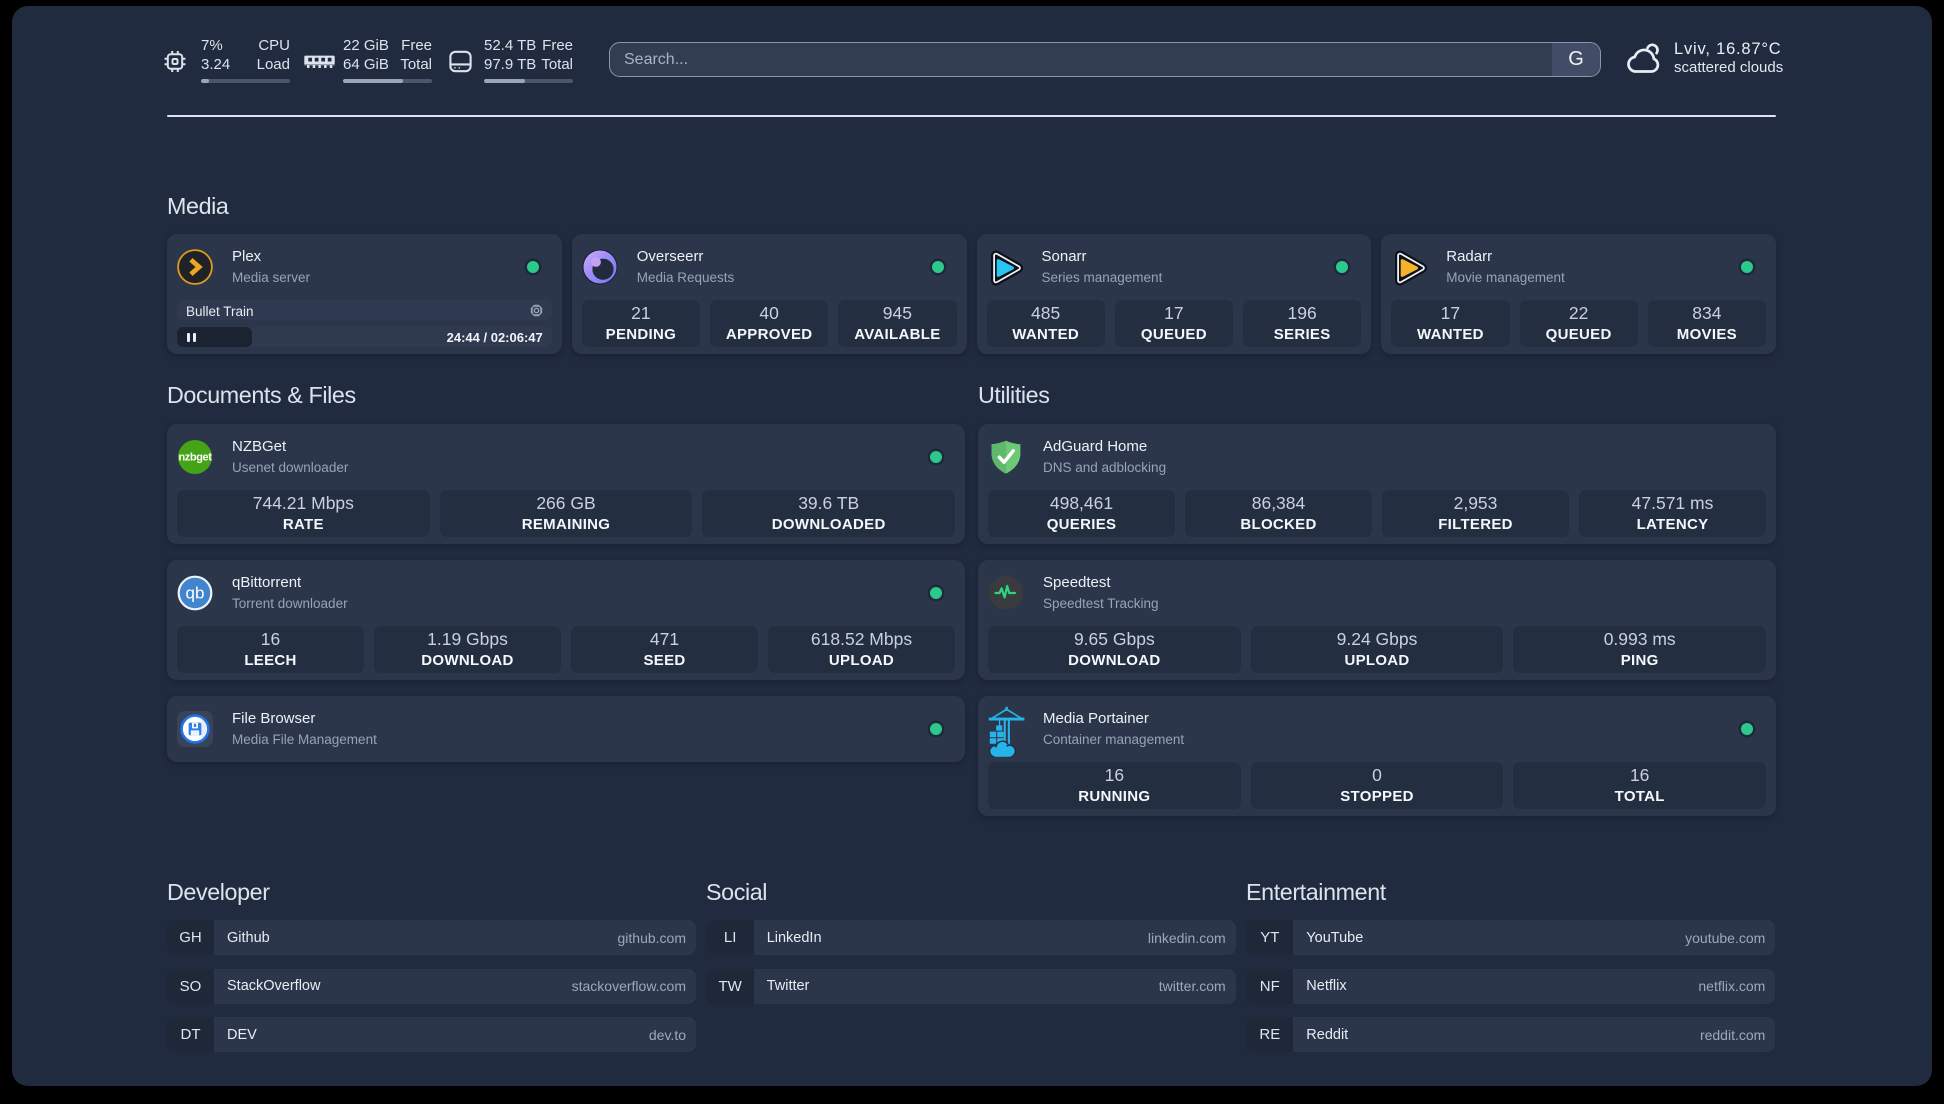 The image size is (1944, 1104). Describe the element at coordinates (195, 458) in the screenshot. I see `svg-text: nzbget` at that location.